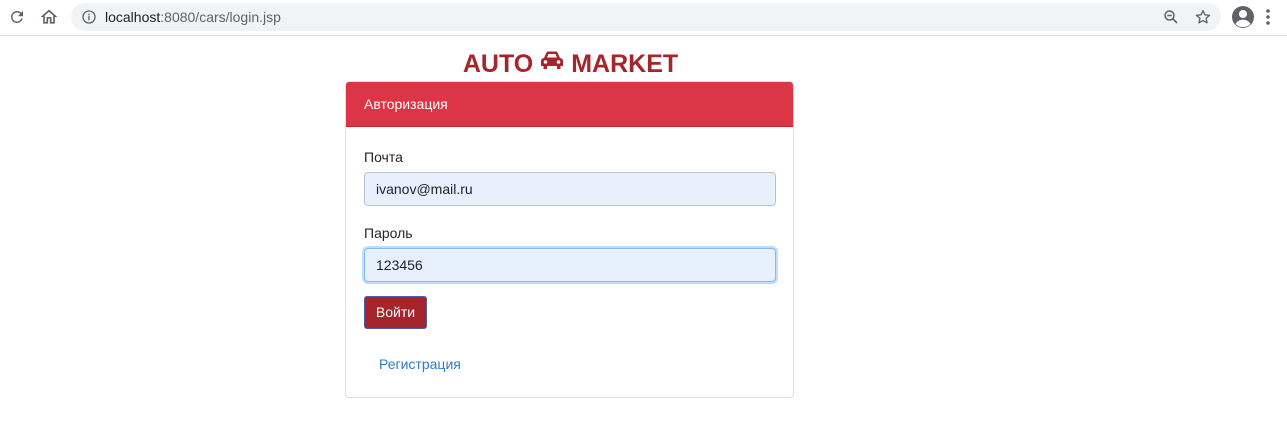  What do you see at coordinates (552, 62) in the screenshot?
I see `car-icon` at bounding box center [552, 62].